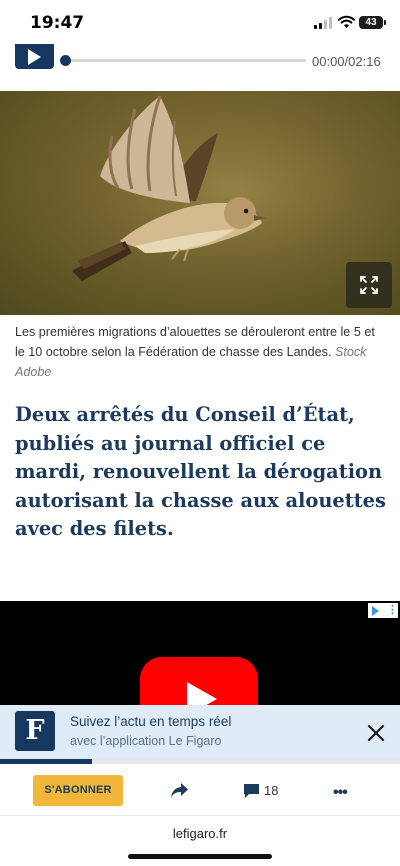 The width and height of the screenshot is (400, 866). Describe the element at coordinates (57, 23) in the screenshot. I see `status-time: 19:47` at that location.